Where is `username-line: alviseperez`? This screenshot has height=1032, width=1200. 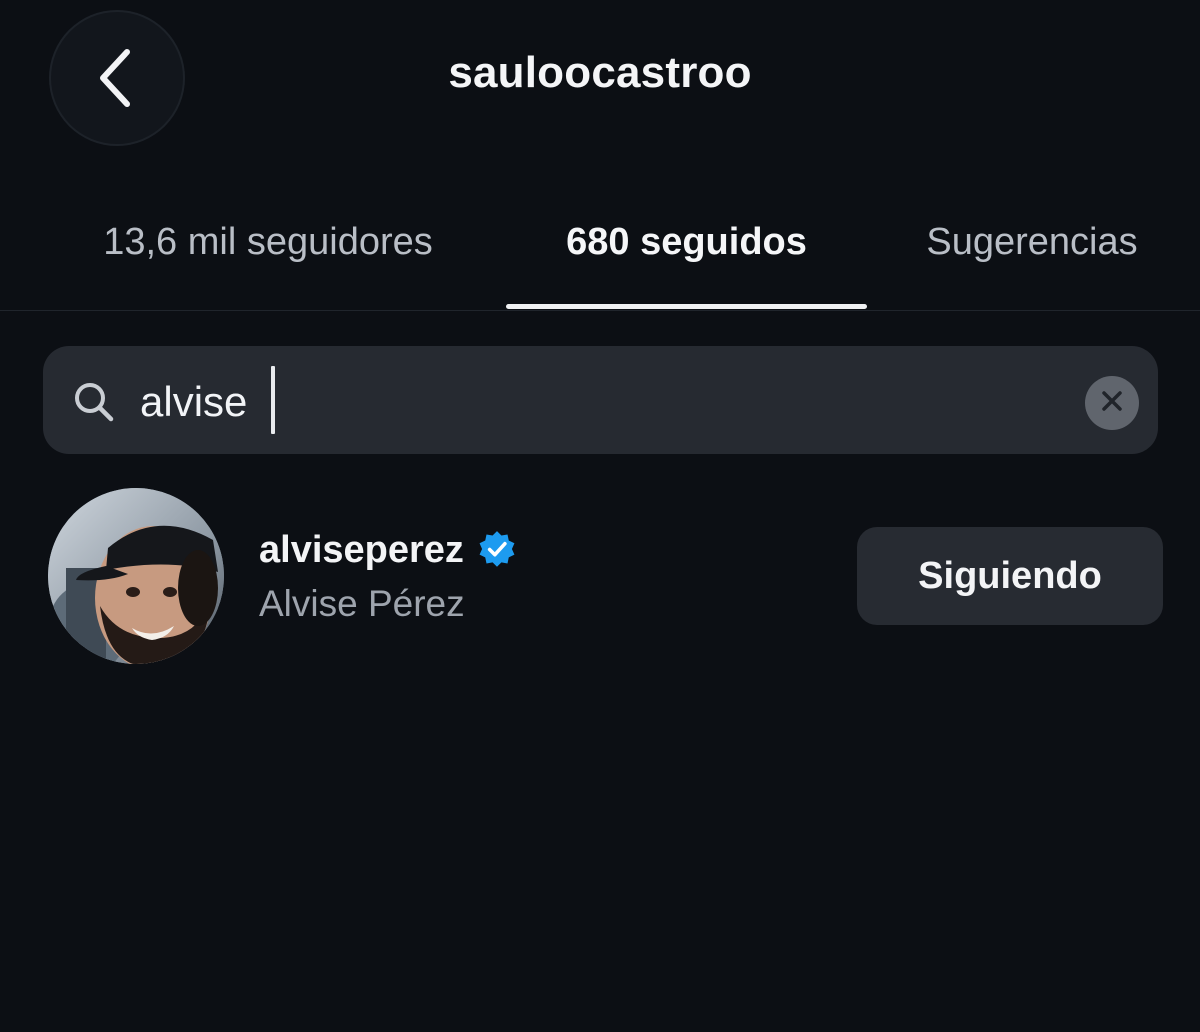
username-line: alviseperez is located at coordinates (388, 550).